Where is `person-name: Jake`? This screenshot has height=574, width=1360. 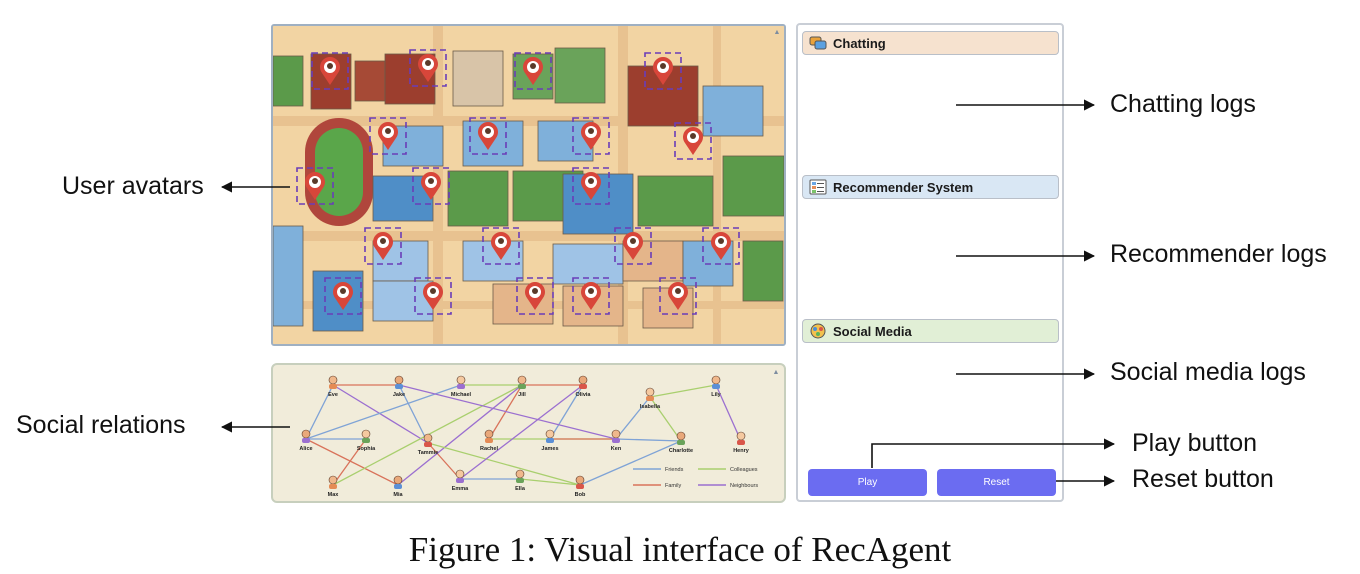
person-name: Jake is located at coordinates (399, 395).